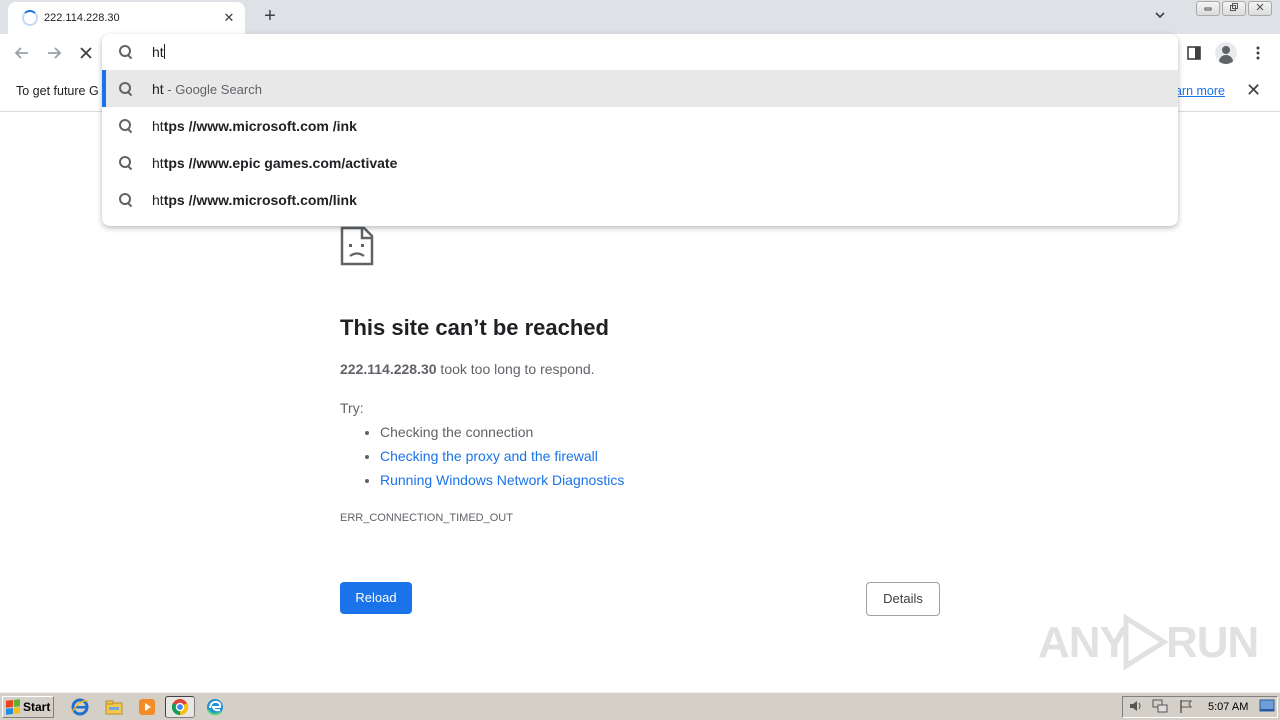 This screenshot has width=1280, height=720. I want to click on address-input: ht, so click(158, 52).